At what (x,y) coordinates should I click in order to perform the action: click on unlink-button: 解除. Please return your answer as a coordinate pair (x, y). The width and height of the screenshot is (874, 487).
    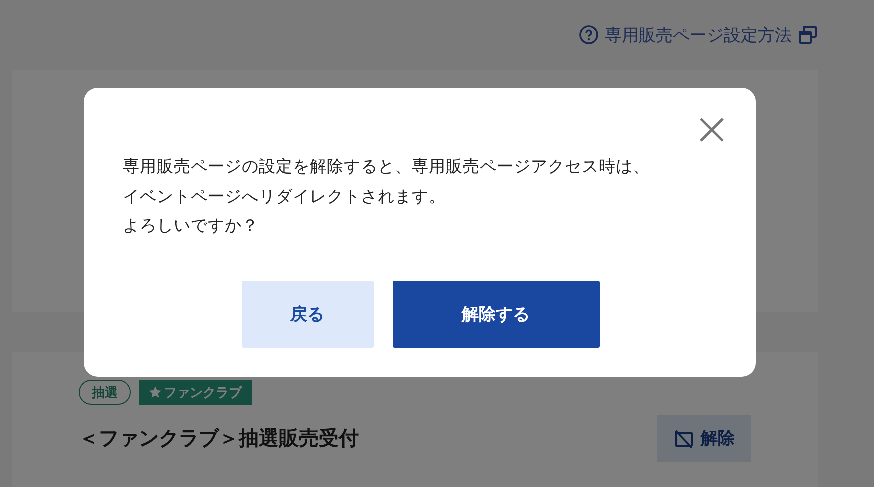
    Looking at the image, I should click on (704, 438).